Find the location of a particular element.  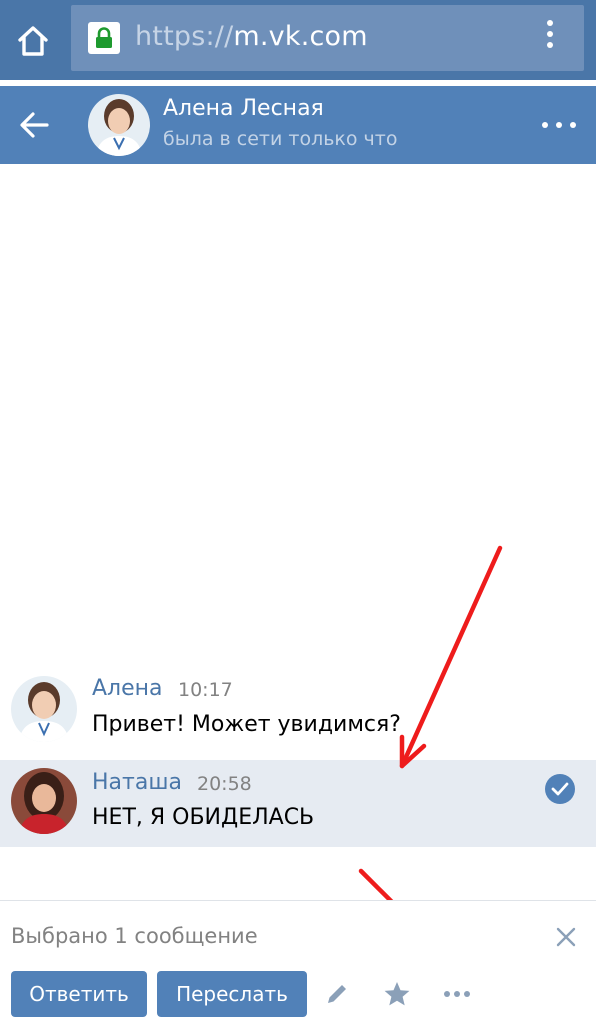

checkmark-icon is located at coordinates (560, 789).